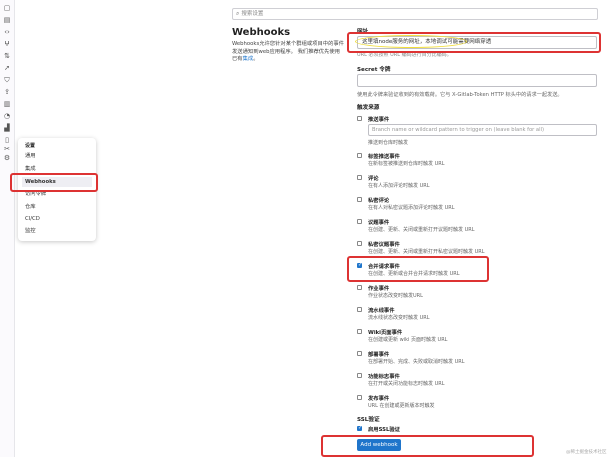  What do you see at coordinates (395, 296) in the screenshot?
I see `event-desc: 作业状态改变时触发URL` at bounding box center [395, 296].